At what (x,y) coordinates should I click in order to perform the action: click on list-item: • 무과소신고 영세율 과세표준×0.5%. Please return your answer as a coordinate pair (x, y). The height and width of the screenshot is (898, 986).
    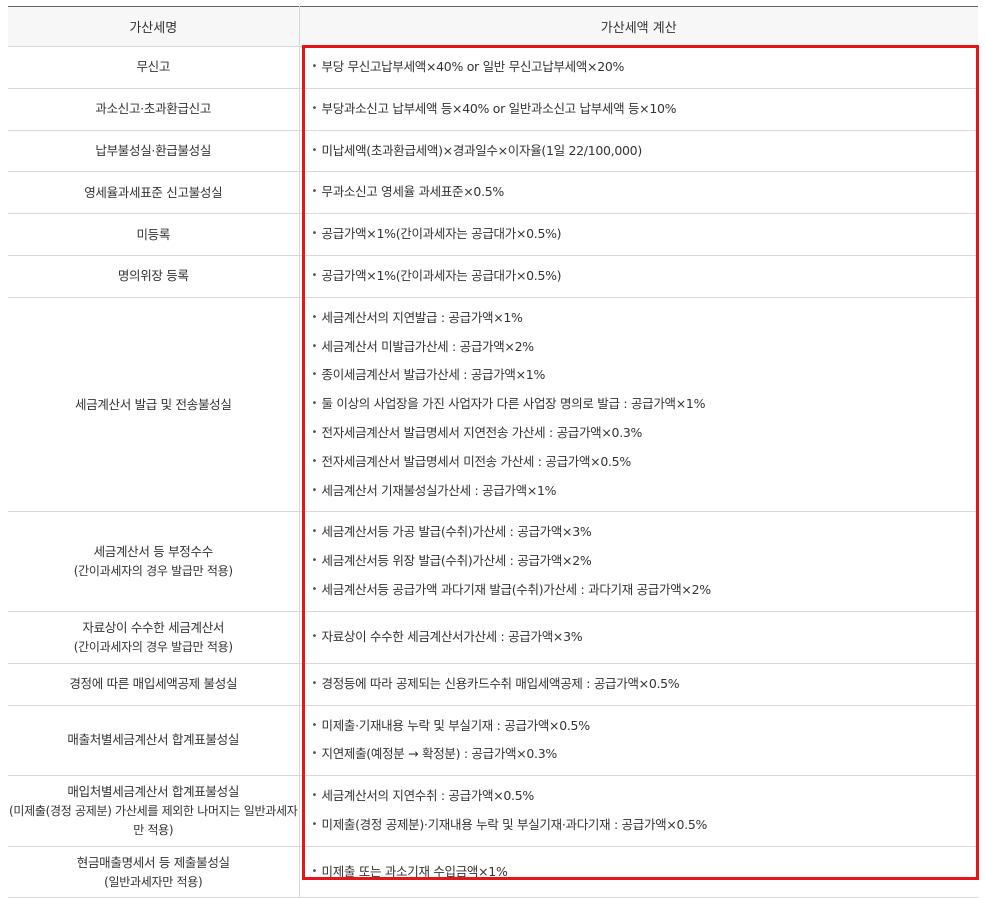
    Looking at the image, I should click on (645, 192).